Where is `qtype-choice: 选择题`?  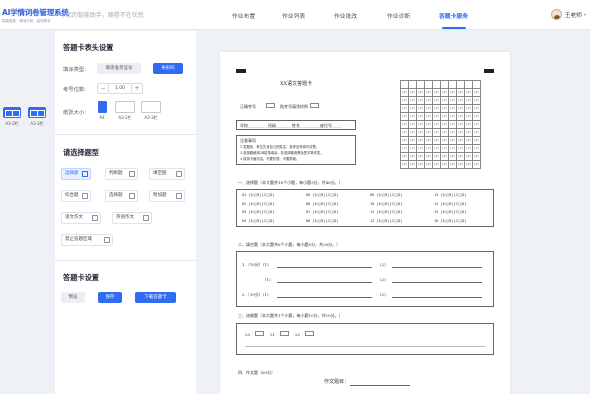
qtype-choice: 选择题 is located at coordinates (76, 174).